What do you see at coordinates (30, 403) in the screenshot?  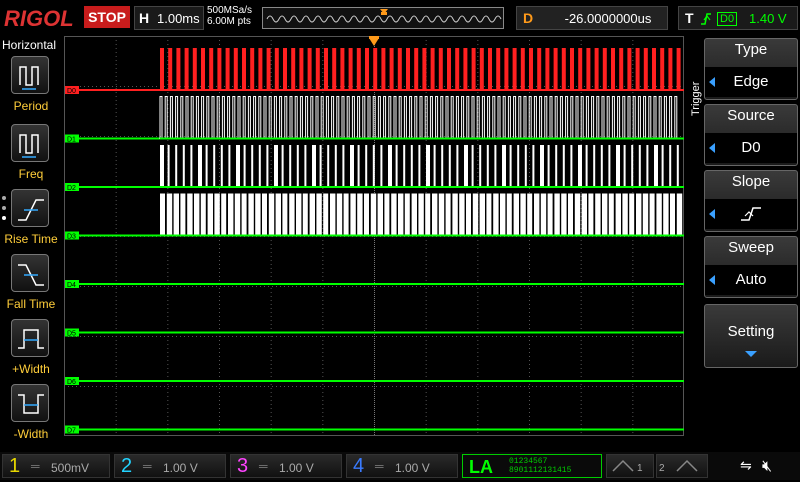 I see `neg-width-icon` at bounding box center [30, 403].